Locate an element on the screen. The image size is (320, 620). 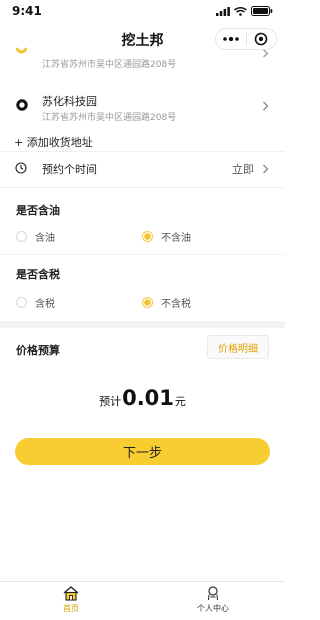
add-address-link: + 添加收货地址 is located at coordinates (53, 142).